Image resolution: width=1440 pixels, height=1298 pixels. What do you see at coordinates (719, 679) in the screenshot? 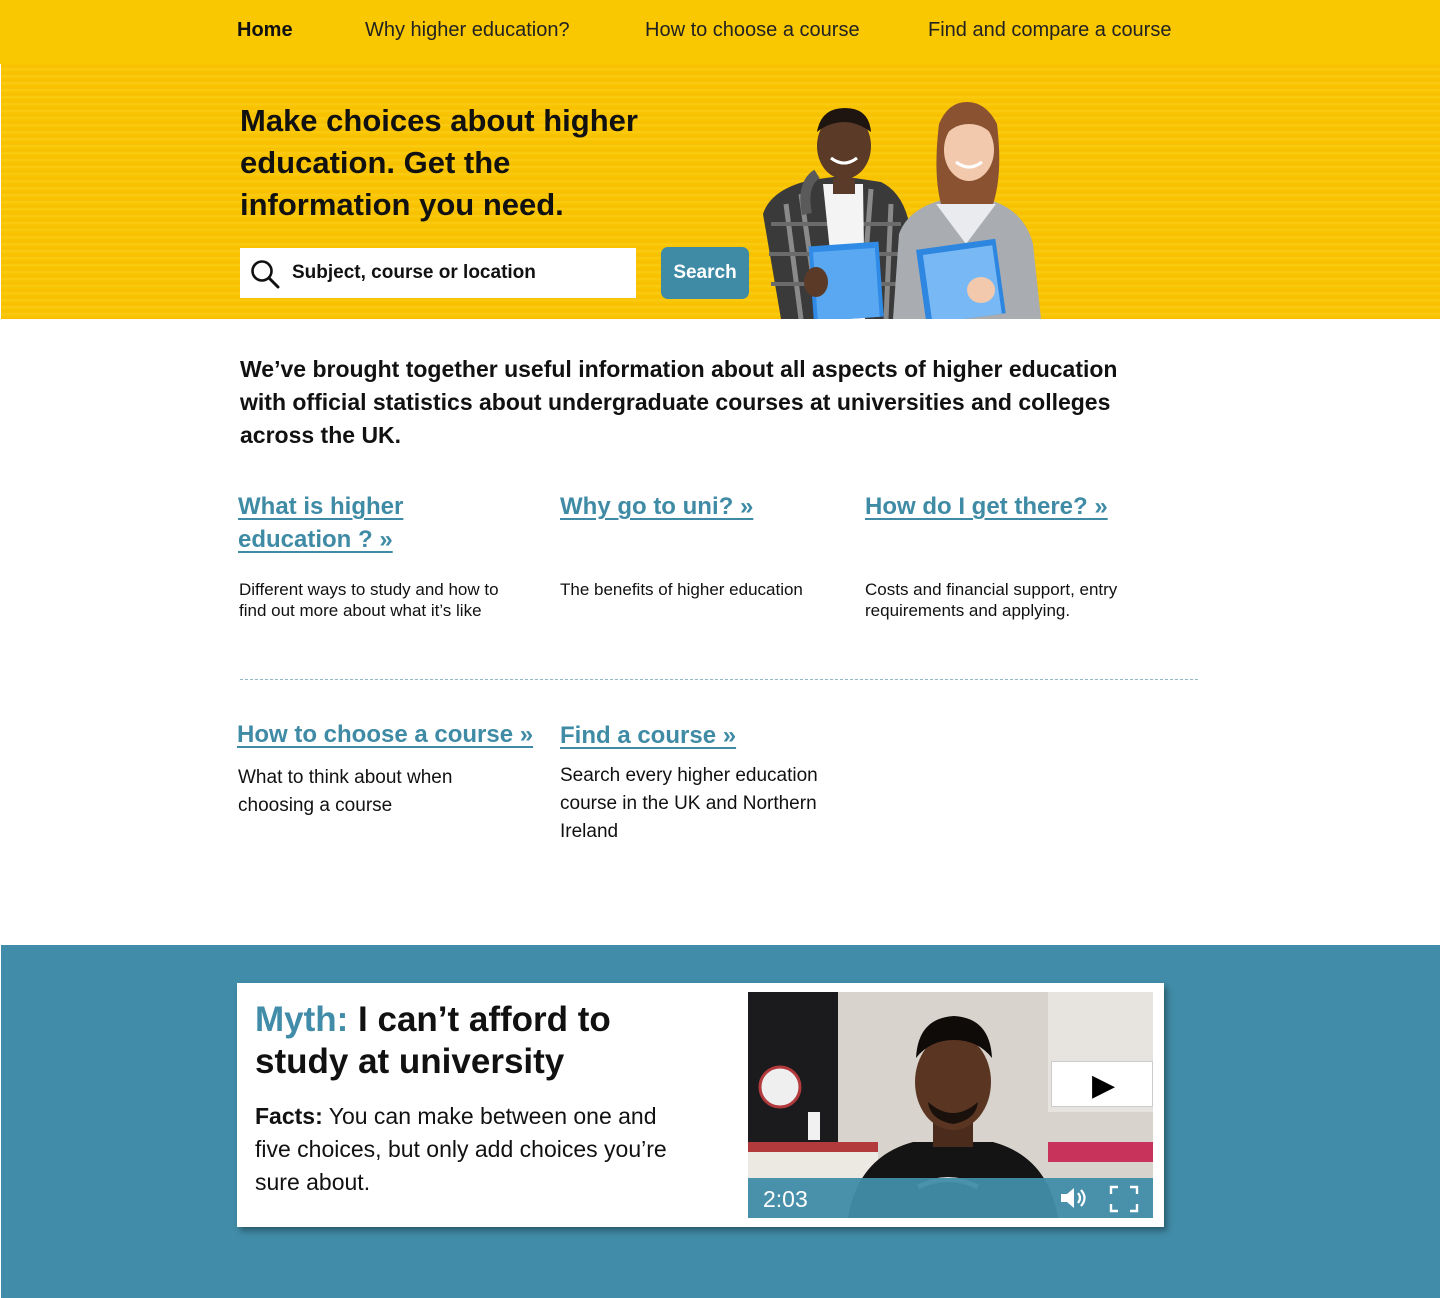
I see `section-divider` at bounding box center [719, 679].